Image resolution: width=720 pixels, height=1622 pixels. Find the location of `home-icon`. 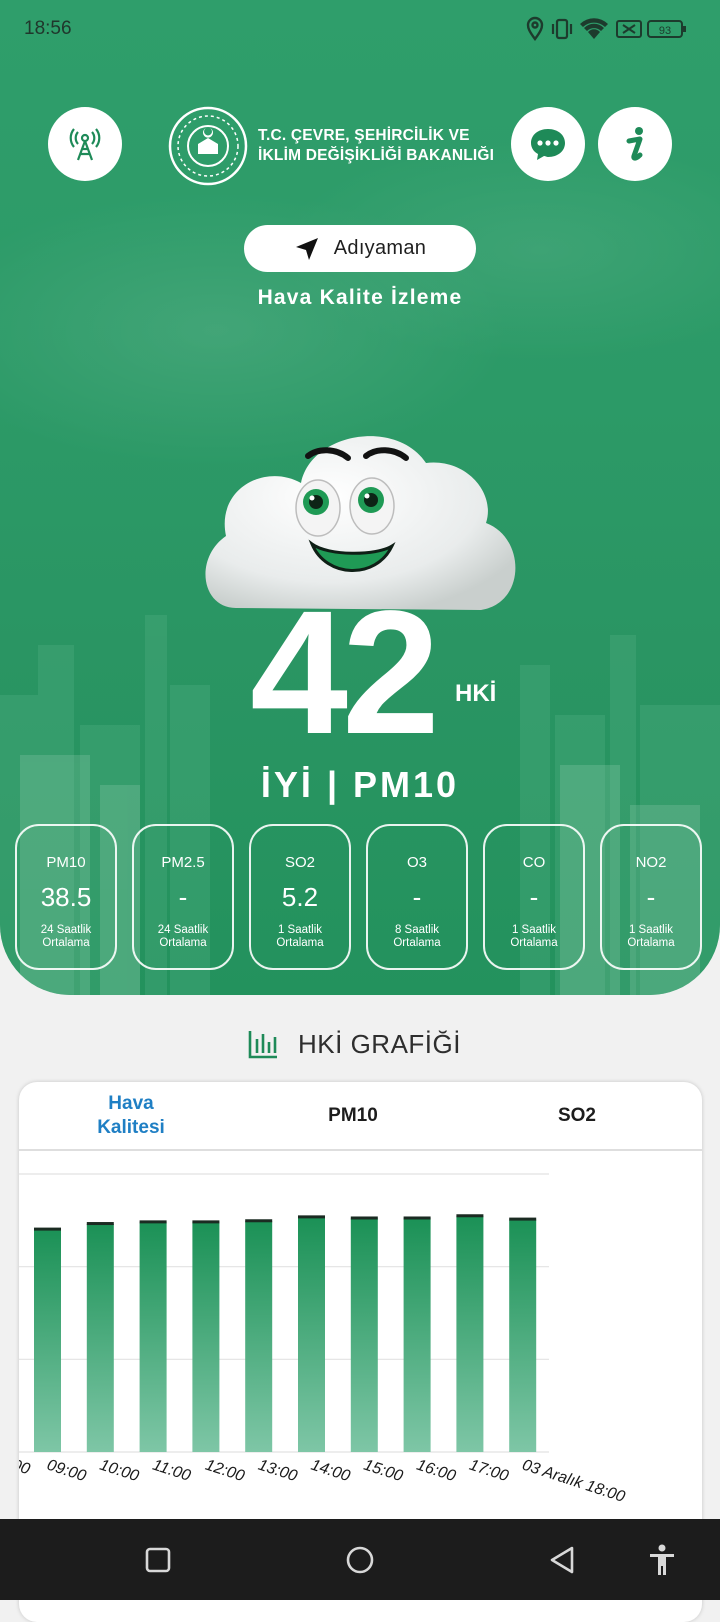

home-icon is located at coordinates (360, 1560).